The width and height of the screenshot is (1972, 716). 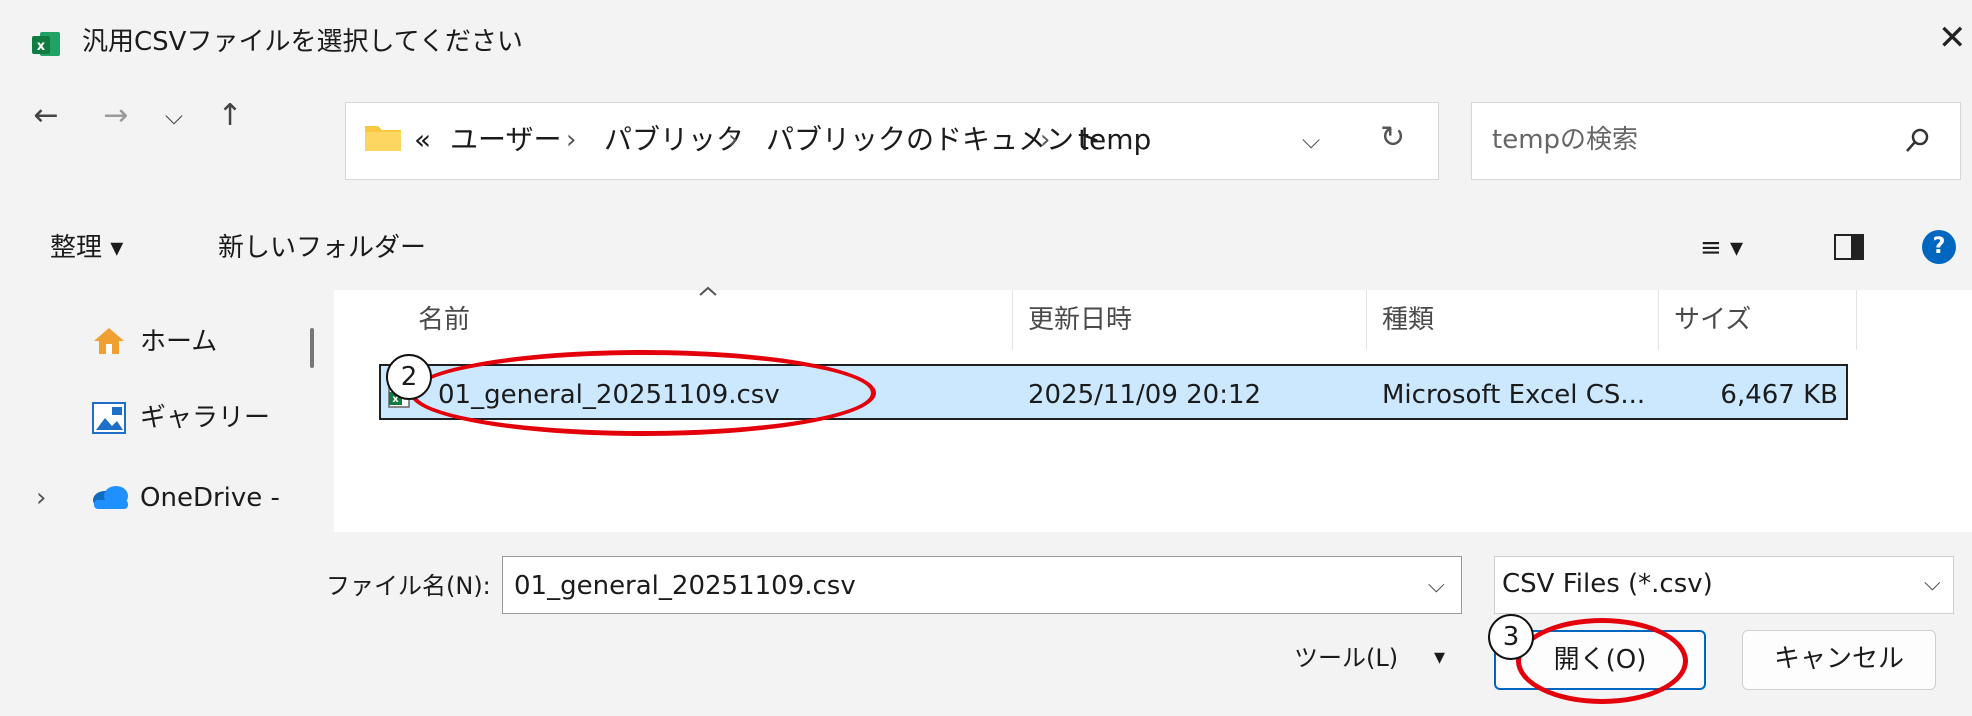 What do you see at coordinates (422, 140) in the screenshot?
I see `breadcrumb-overflow: «` at bounding box center [422, 140].